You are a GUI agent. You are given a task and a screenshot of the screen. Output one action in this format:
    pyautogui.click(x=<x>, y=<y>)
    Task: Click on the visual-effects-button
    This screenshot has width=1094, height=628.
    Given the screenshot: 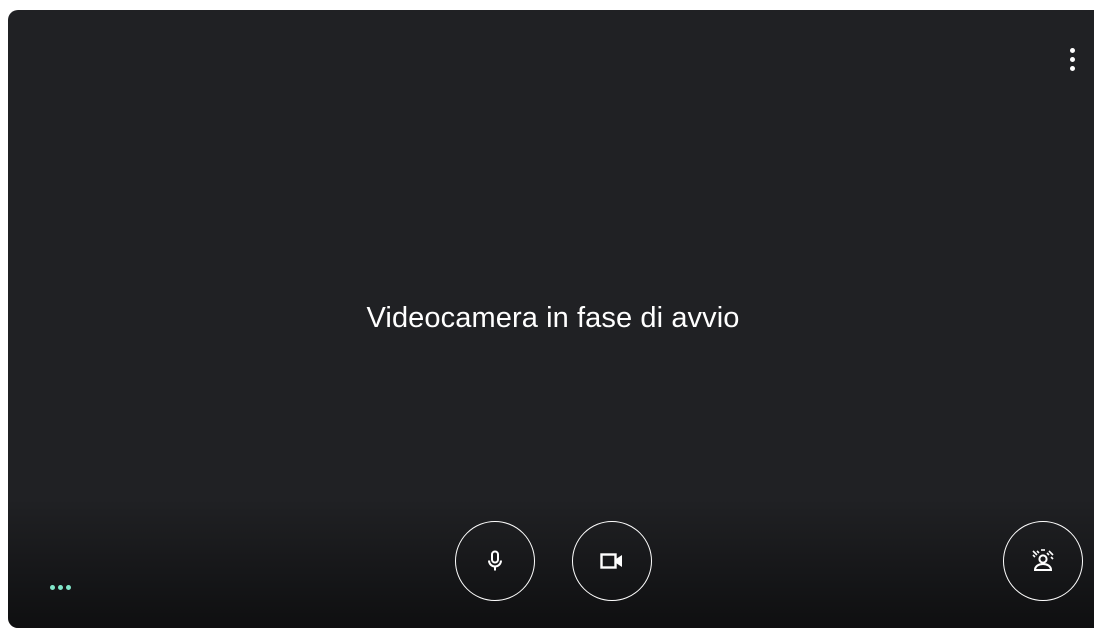 What is the action you would take?
    pyautogui.click(x=1043, y=561)
    